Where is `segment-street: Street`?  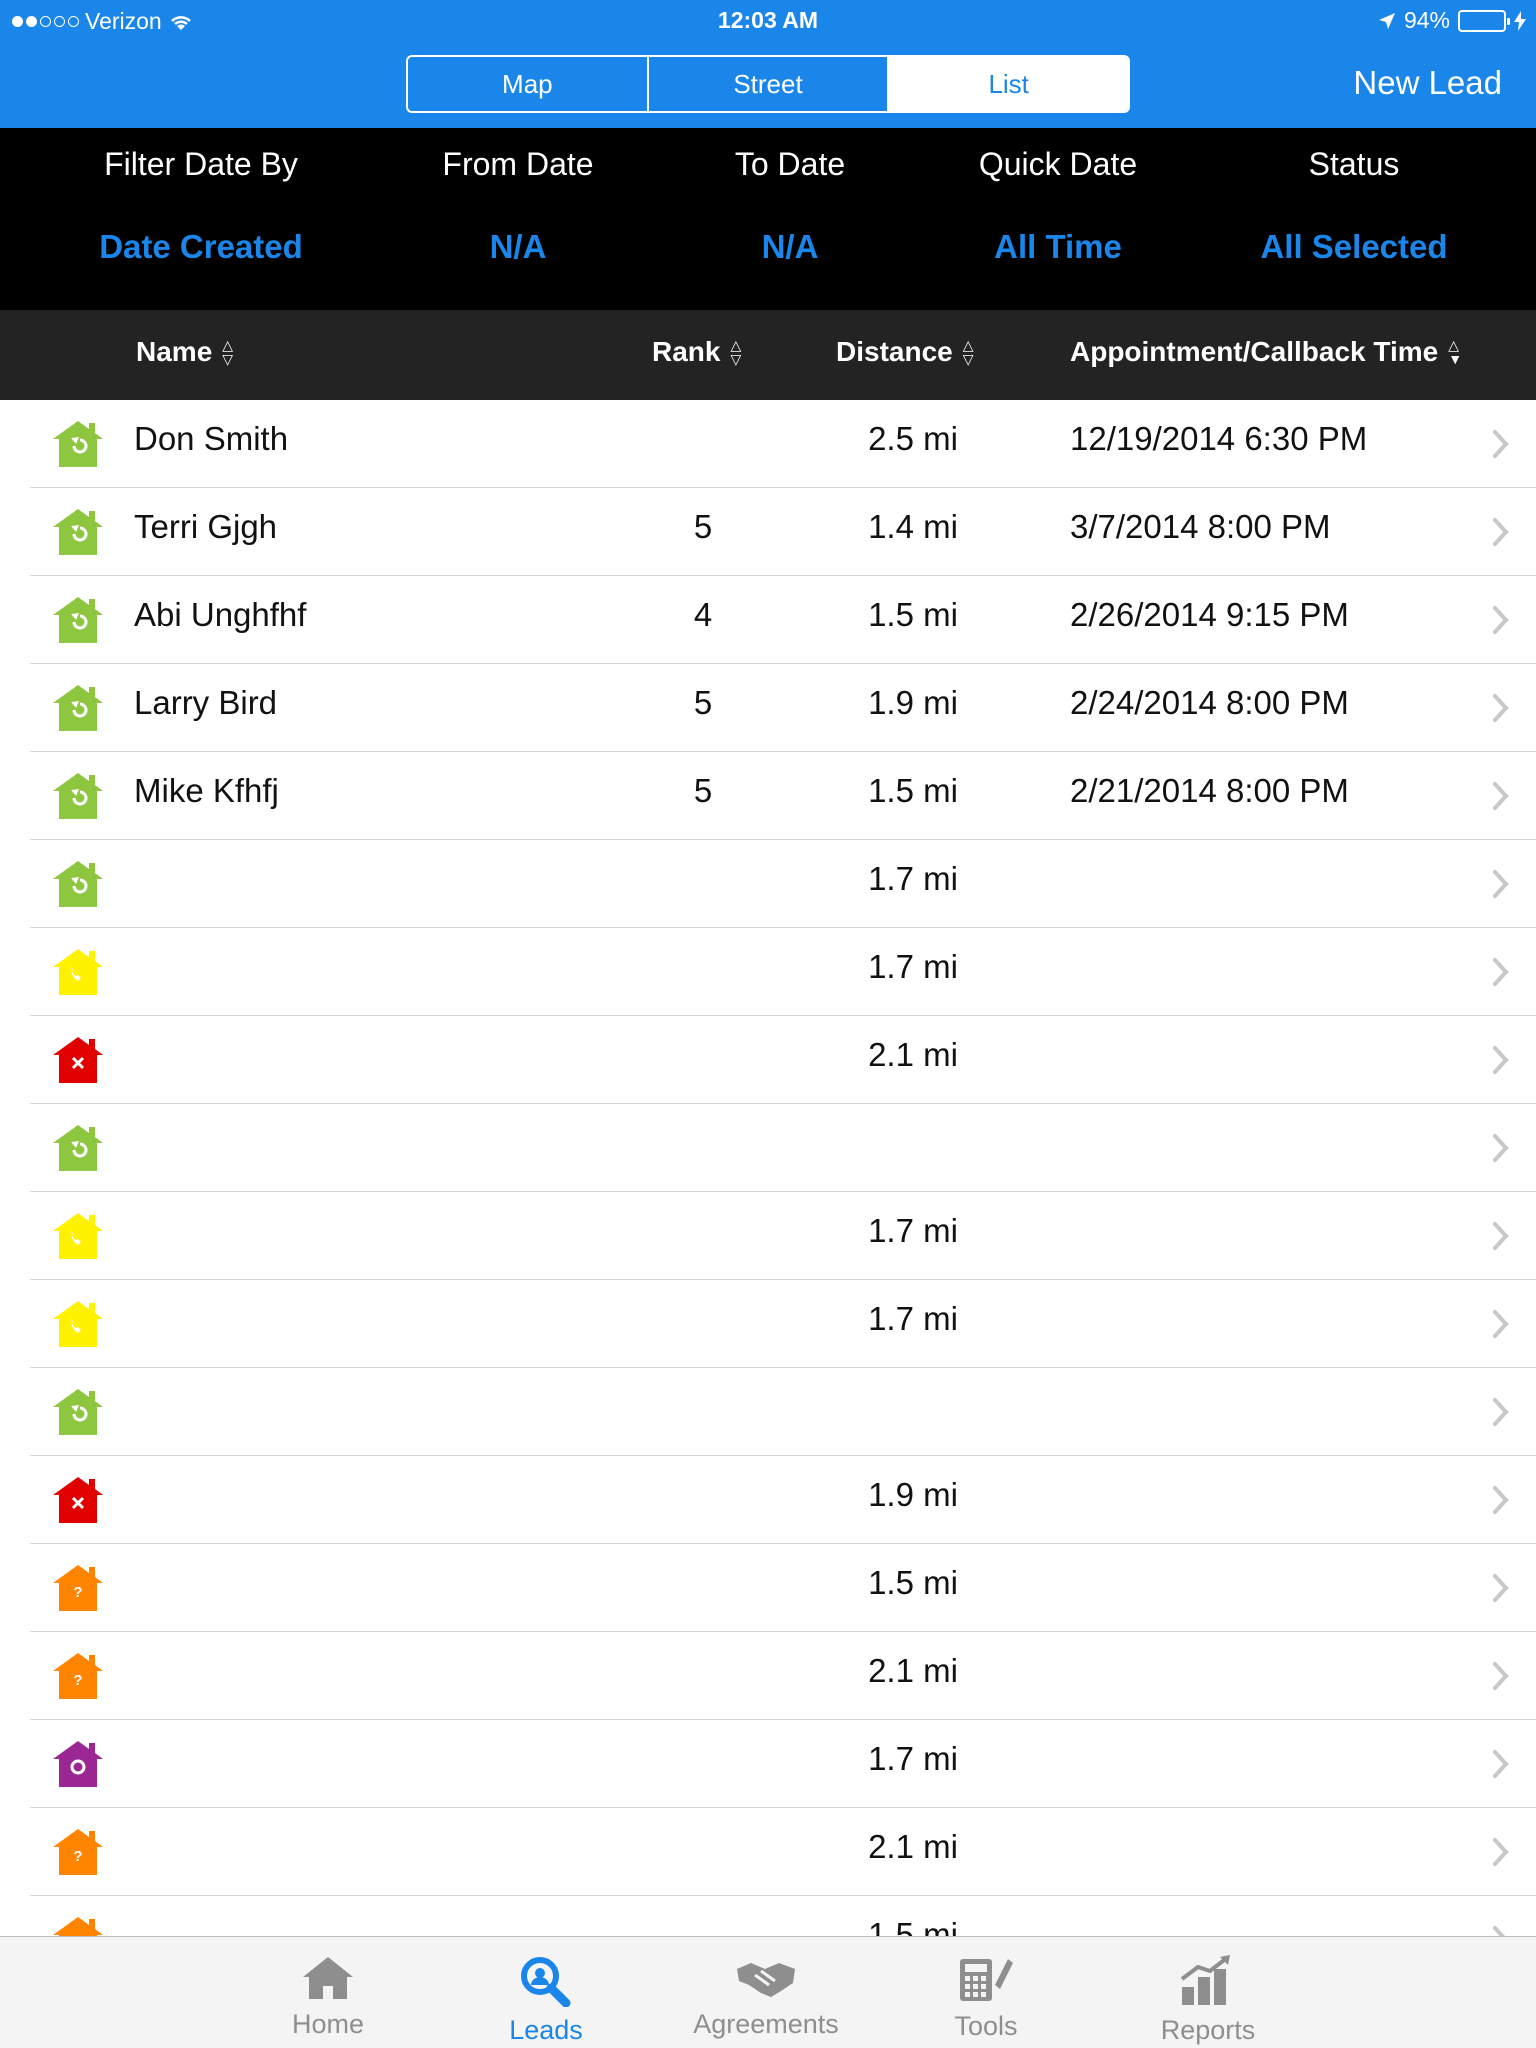
segment-street: Street is located at coordinates (769, 84).